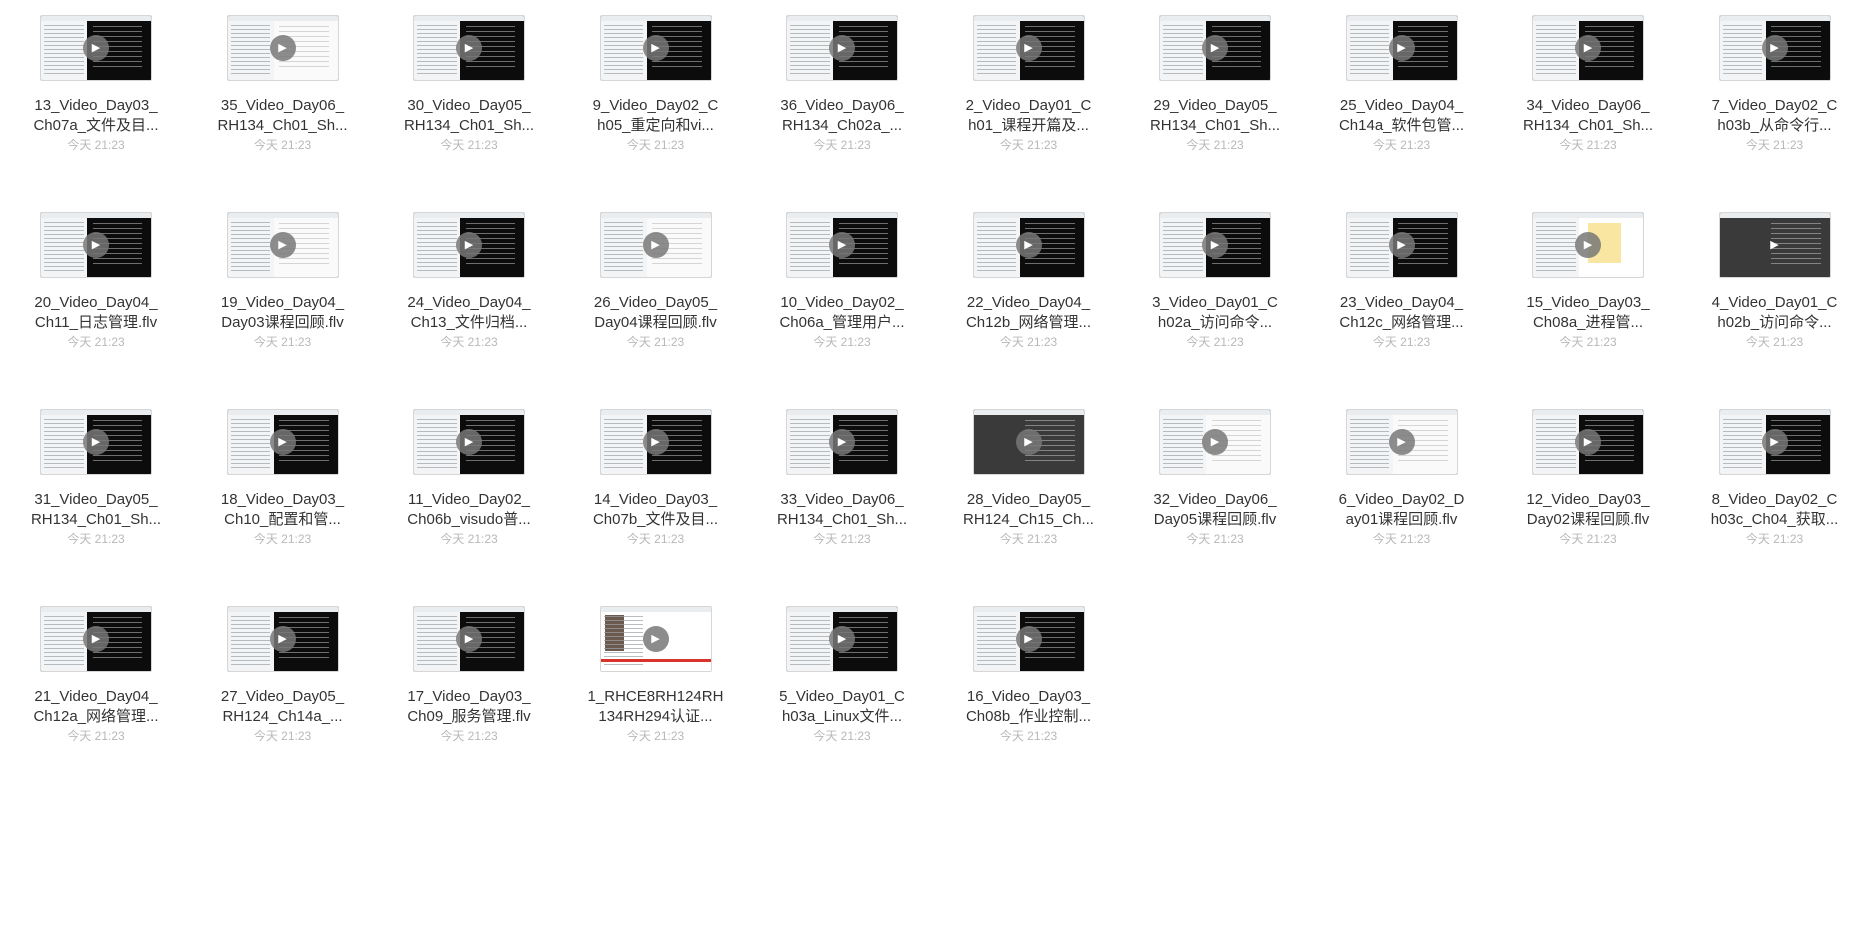 This screenshot has height=941, width=1851. I want to click on video-file-item: ▶ 16_Video_Day03_ Ch08b_作业控制... 今天 21:23, so click(1029, 691).